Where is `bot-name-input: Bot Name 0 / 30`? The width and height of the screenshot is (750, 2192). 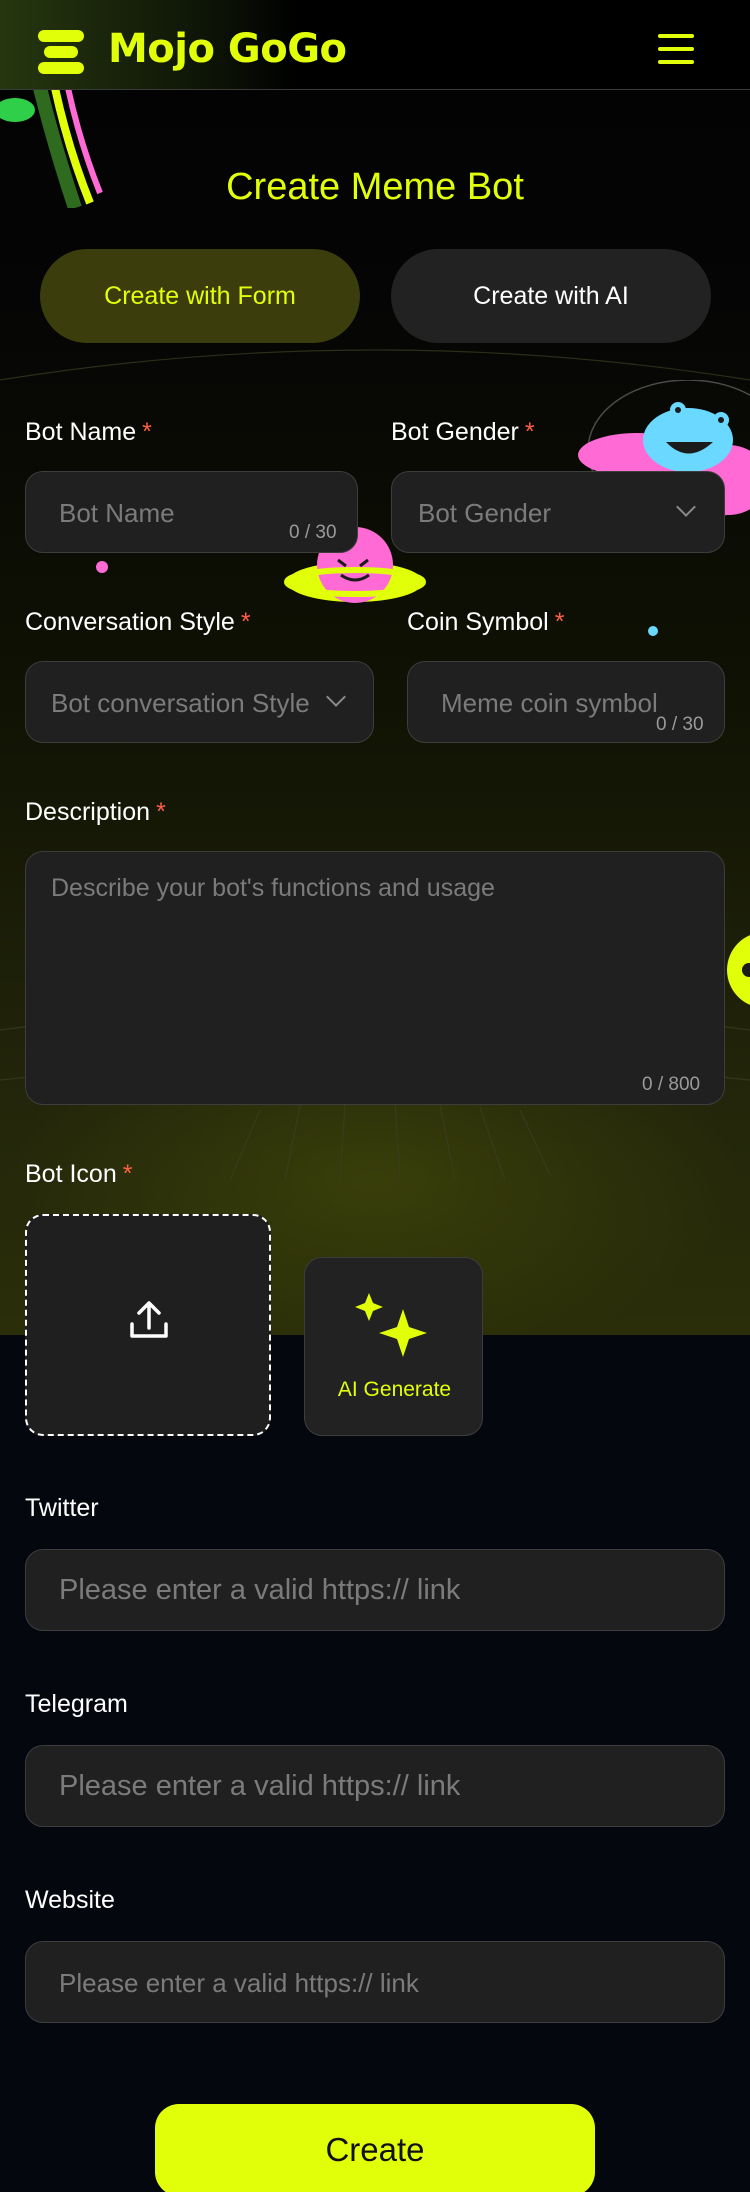 bot-name-input: Bot Name 0 / 30 is located at coordinates (191, 512).